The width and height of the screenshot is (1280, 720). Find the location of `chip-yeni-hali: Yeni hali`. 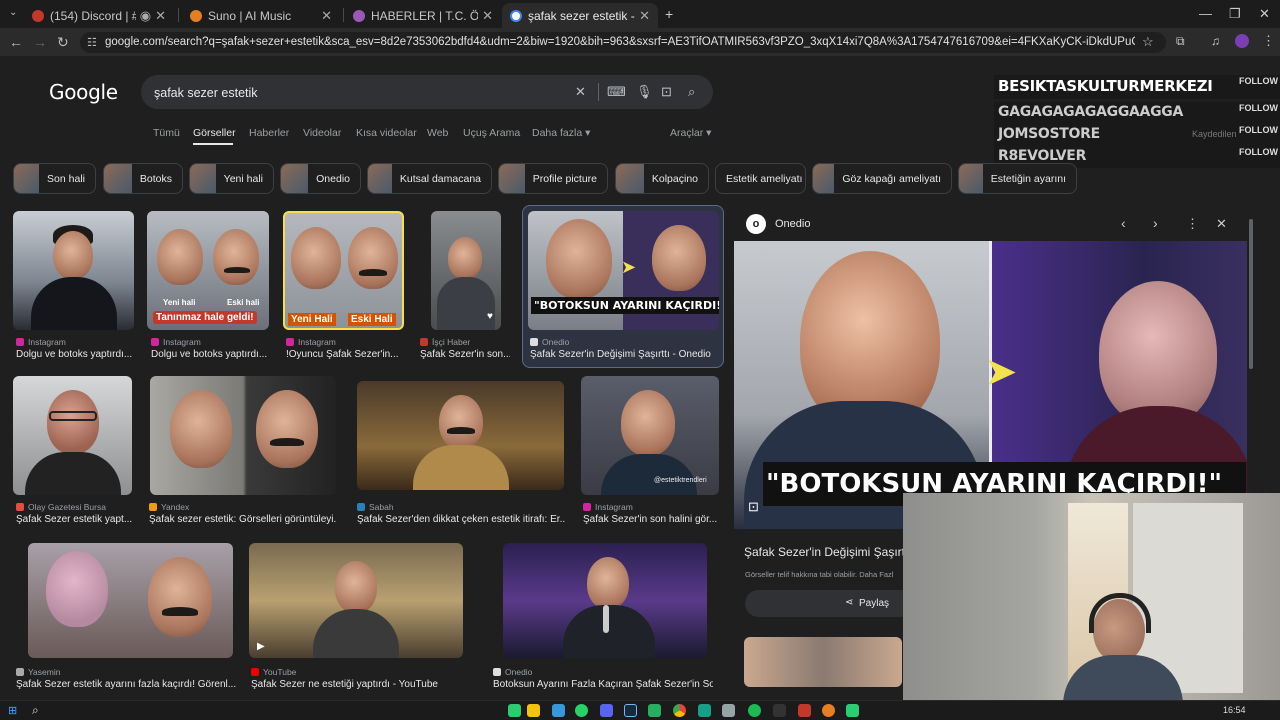

chip-yeni-hali: Yeni hali is located at coordinates (231, 178).